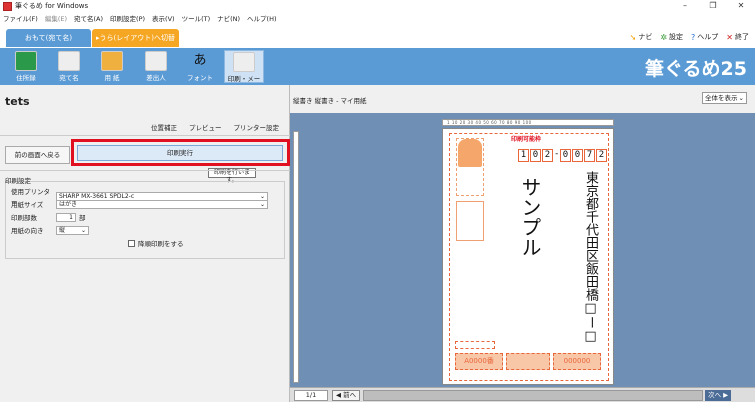 The height and width of the screenshot is (402, 755). I want to click on bottom-boxes: A0000番 000000, so click(529, 361).